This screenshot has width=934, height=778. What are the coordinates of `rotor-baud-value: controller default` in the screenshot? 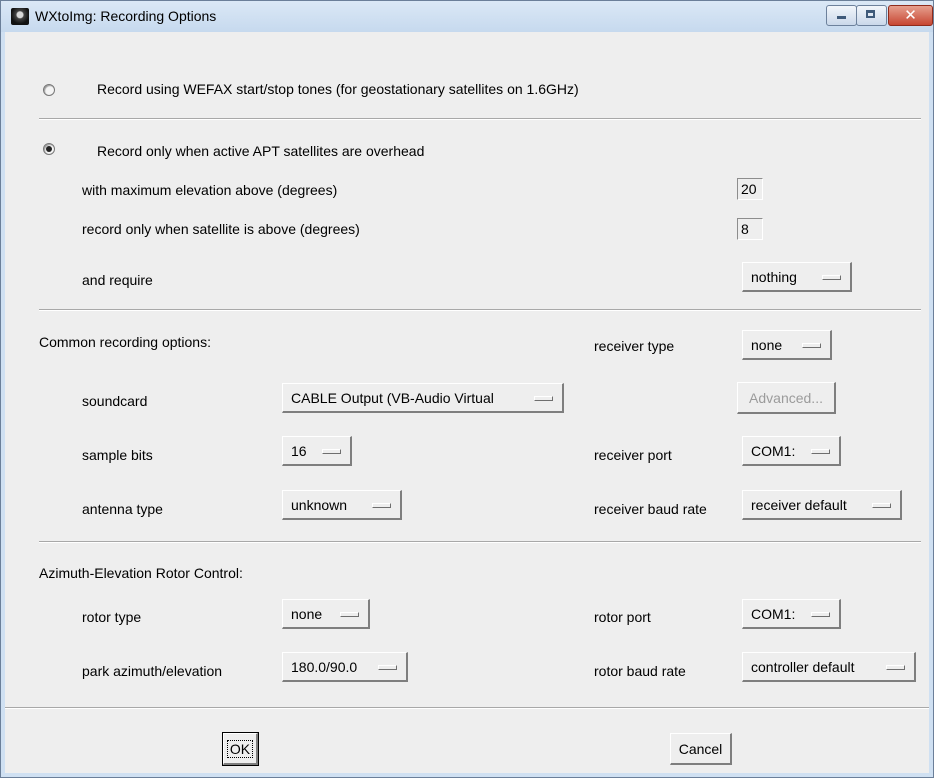 It's located at (803, 667).